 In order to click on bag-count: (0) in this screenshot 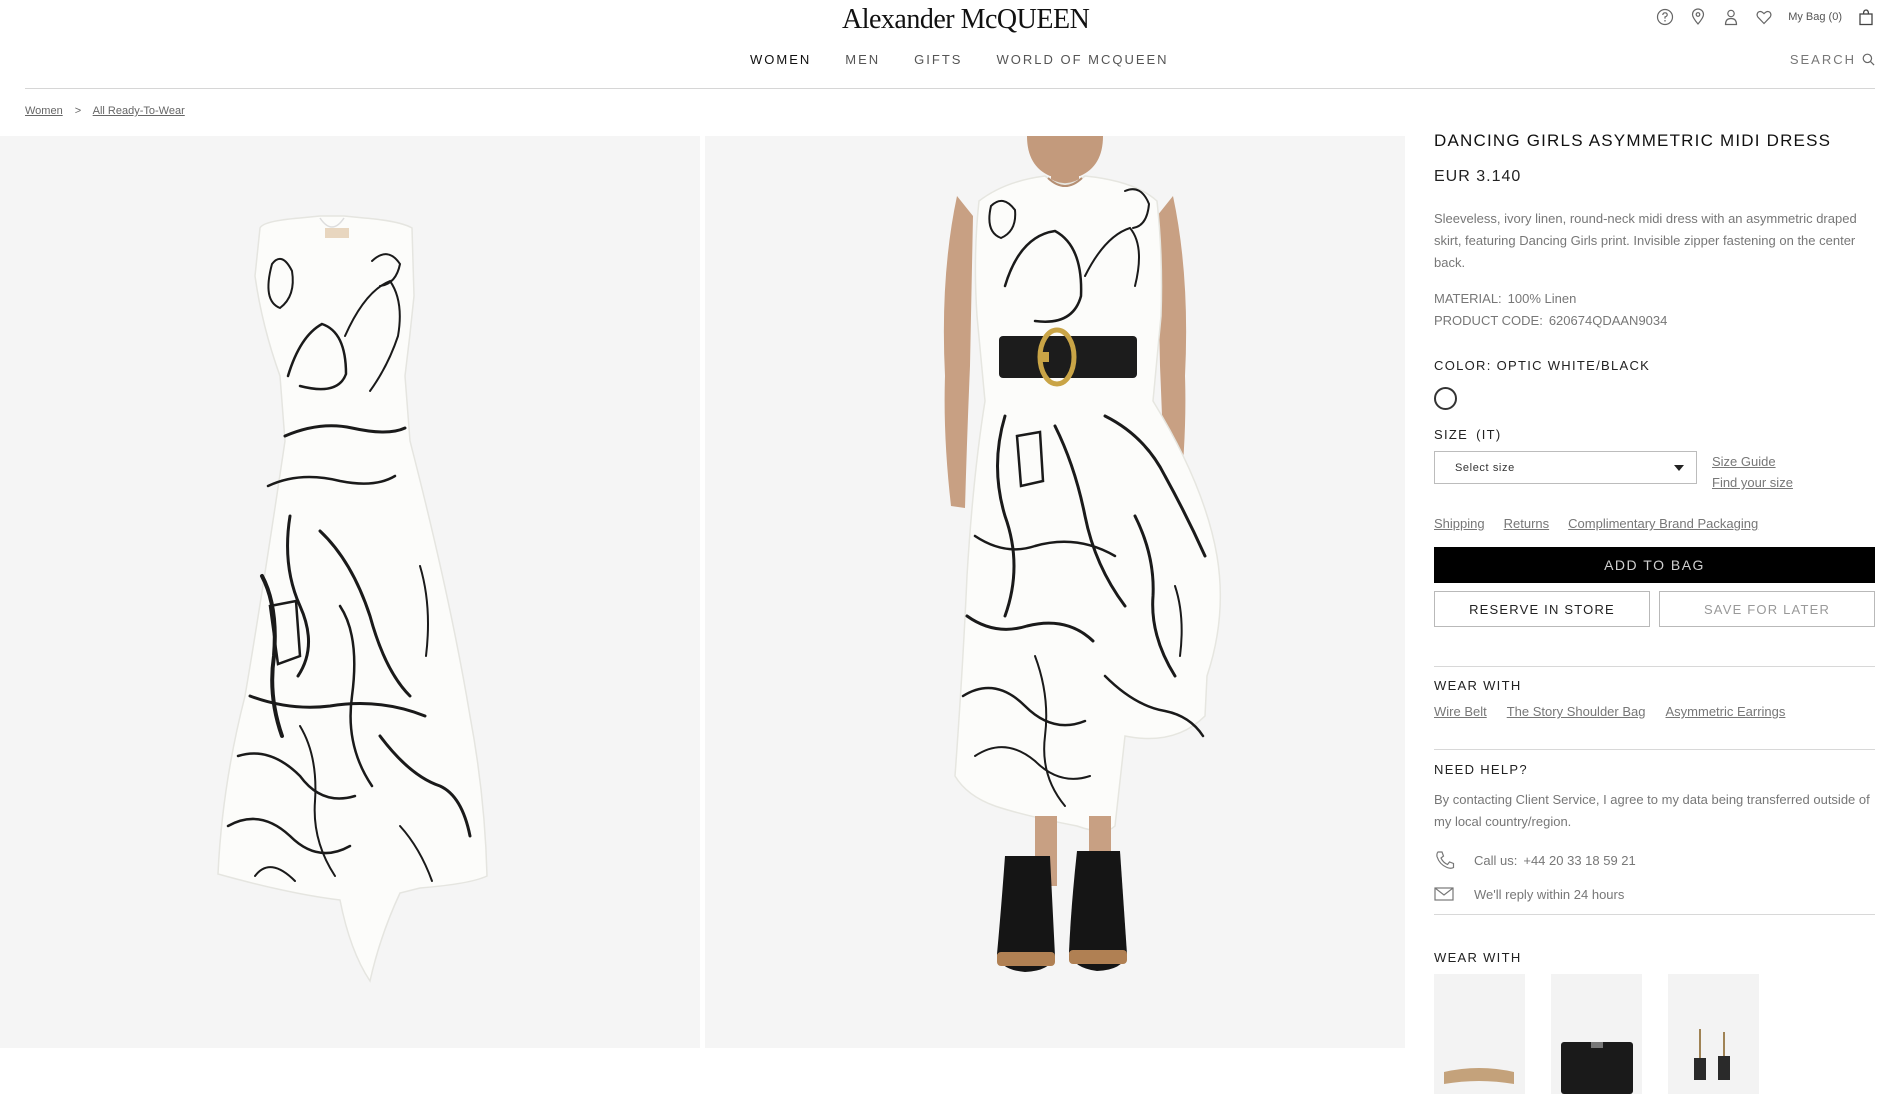, I will do `click(1835, 17)`.